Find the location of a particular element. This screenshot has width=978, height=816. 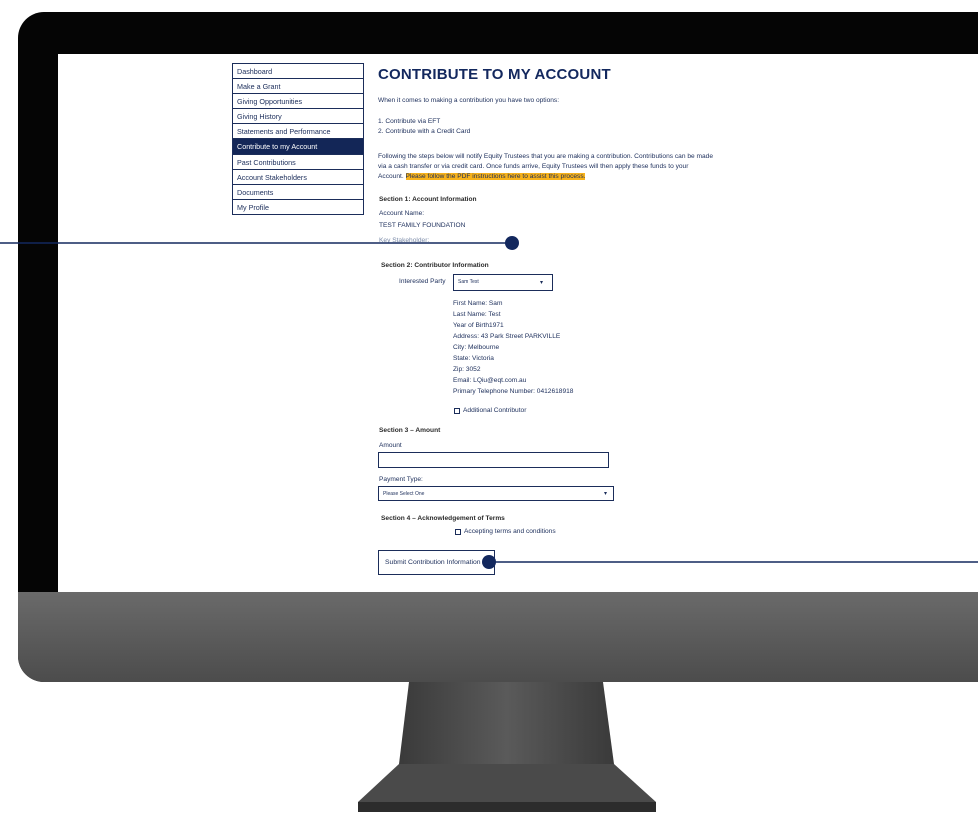

section2-heading: Section 2: Contributor Information is located at coordinates (435, 265).